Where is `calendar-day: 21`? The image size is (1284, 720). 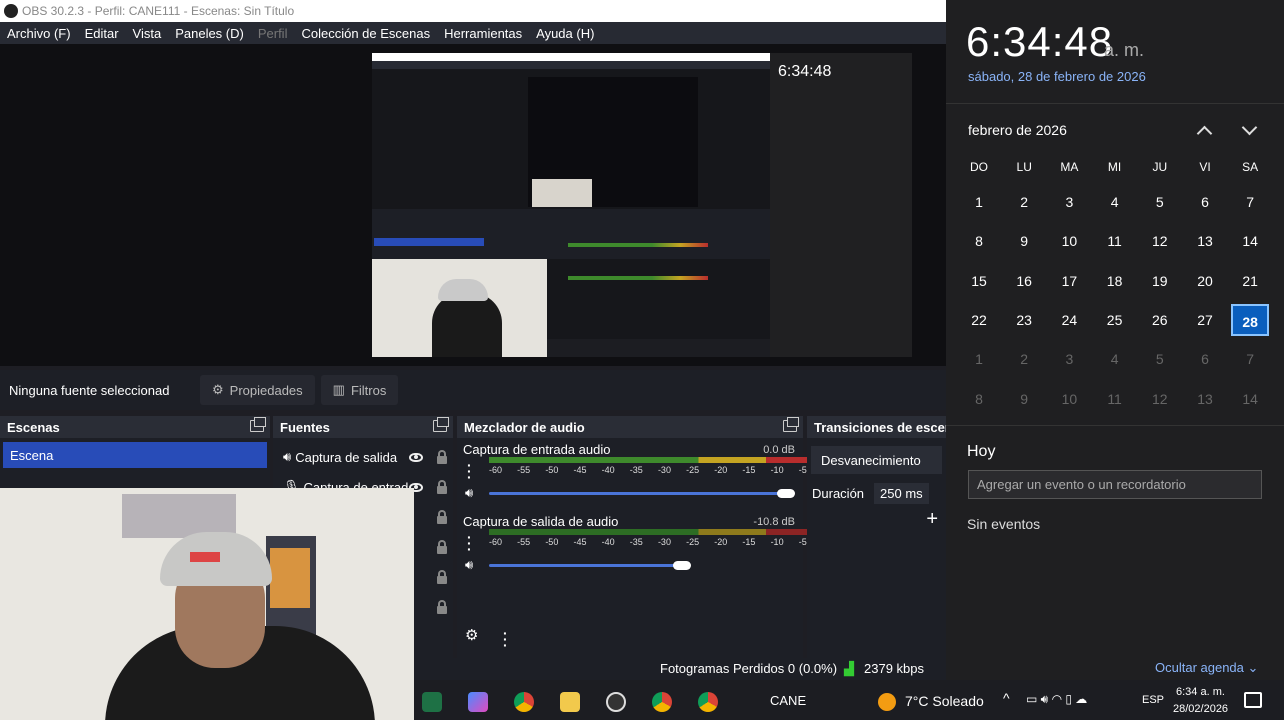 calendar-day: 21 is located at coordinates (1250, 281).